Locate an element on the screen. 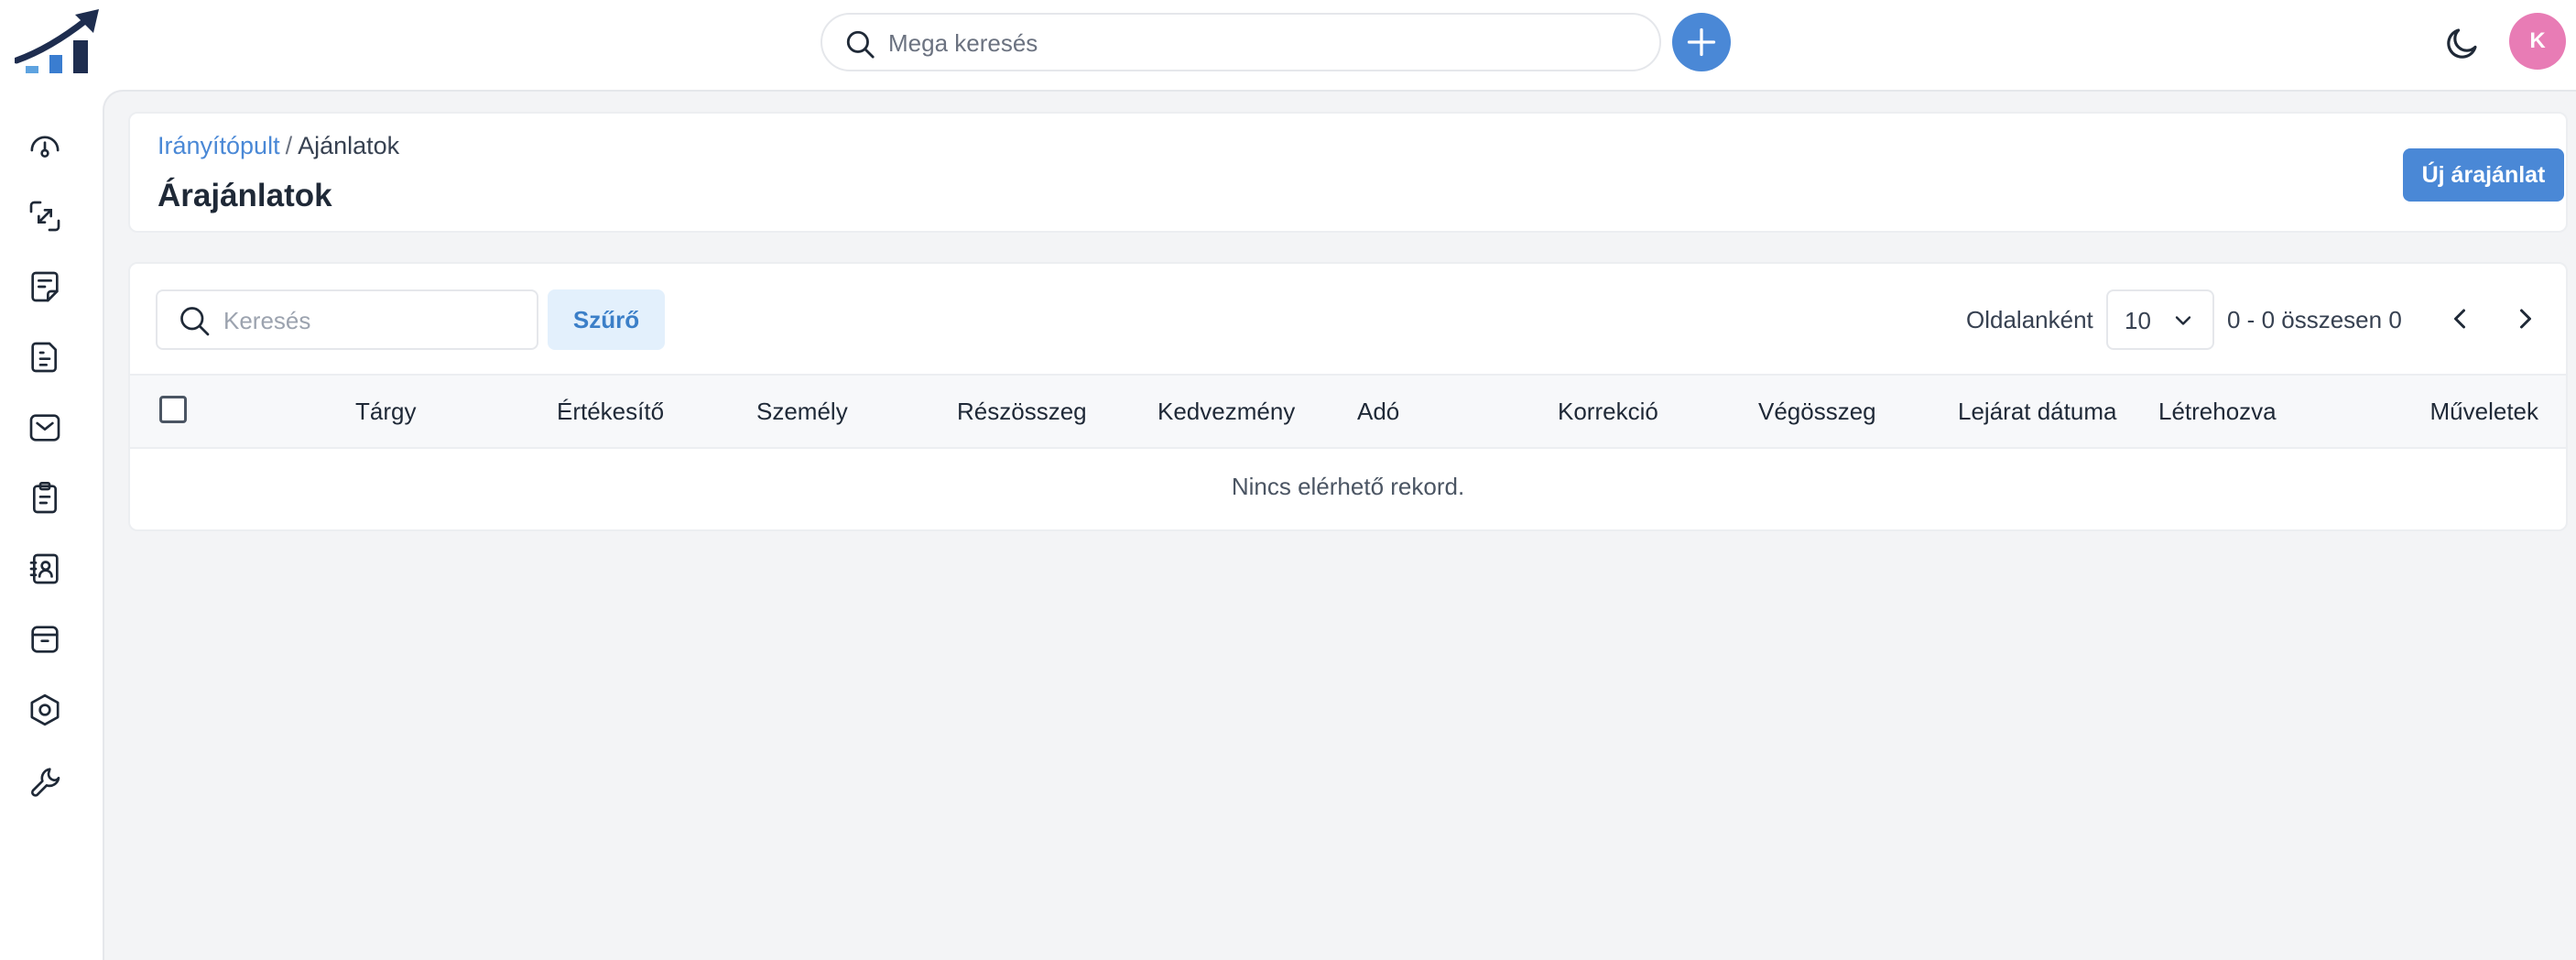 The height and width of the screenshot is (960, 2576). mail-icon is located at coordinates (44, 428).